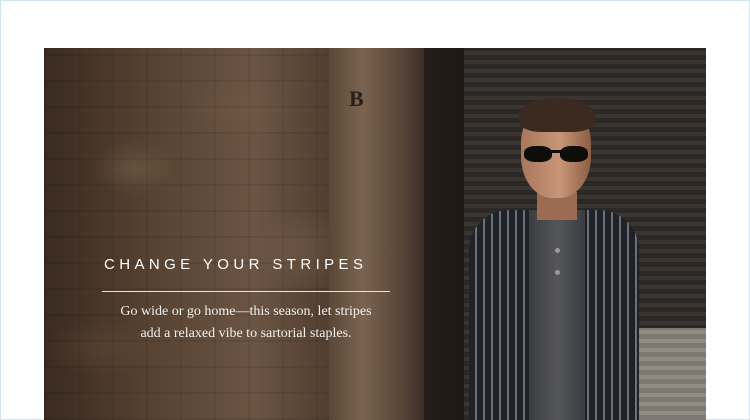 Image resolution: width=750 pixels, height=420 pixels. What do you see at coordinates (557, 154) in the screenshot?
I see `sunglasses-icon` at bounding box center [557, 154].